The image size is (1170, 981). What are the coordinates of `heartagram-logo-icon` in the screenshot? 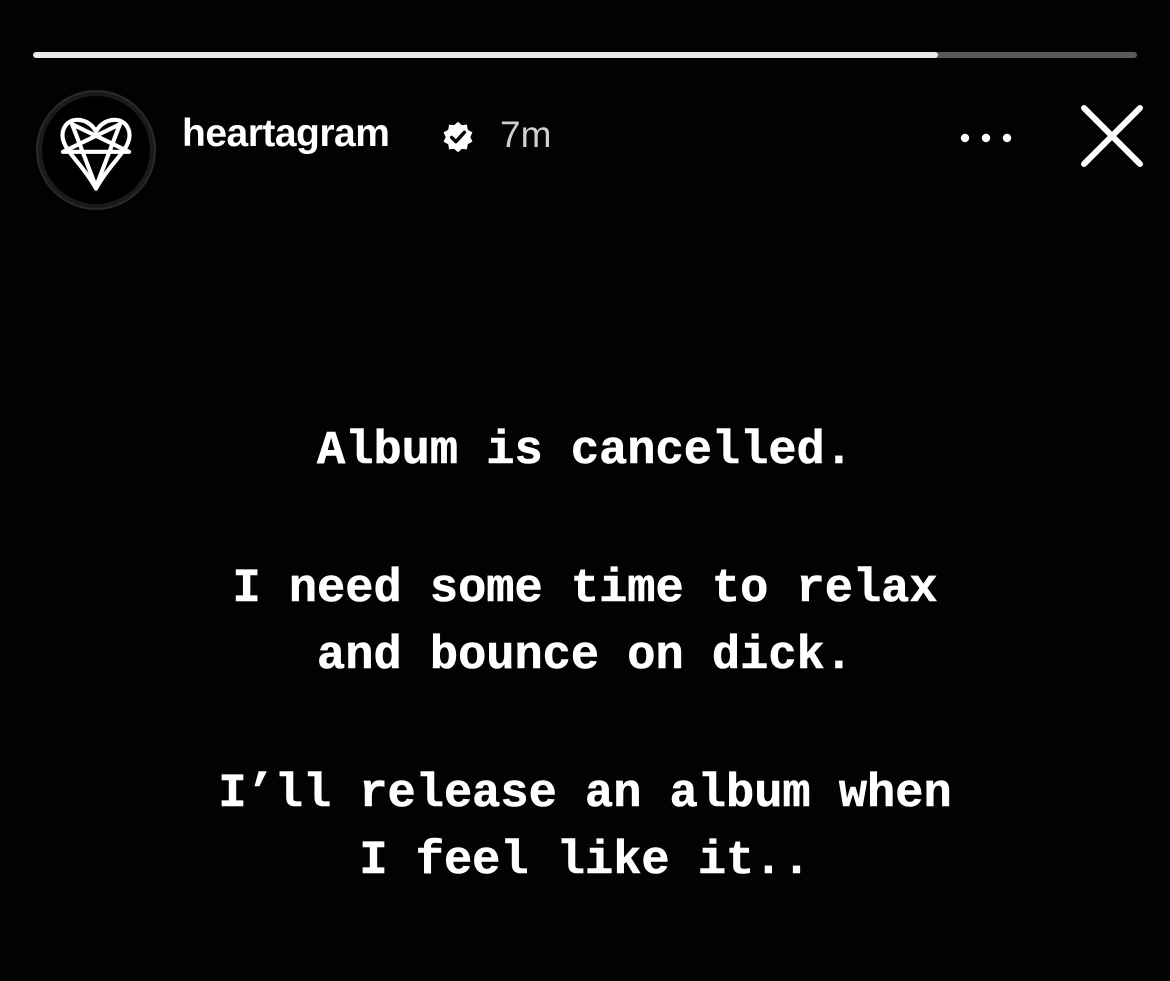 It's located at (96, 150).